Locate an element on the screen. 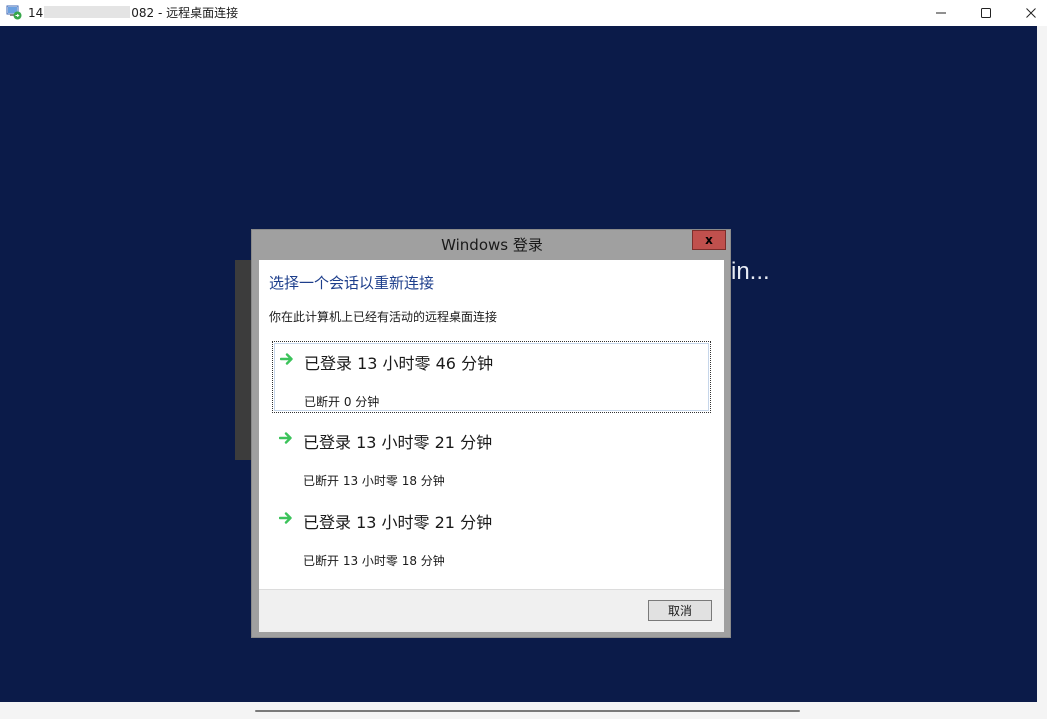 The width and height of the screenshot is (1047, 719). dialog-title: Windows 登录 is located at coordinates (492, 245).